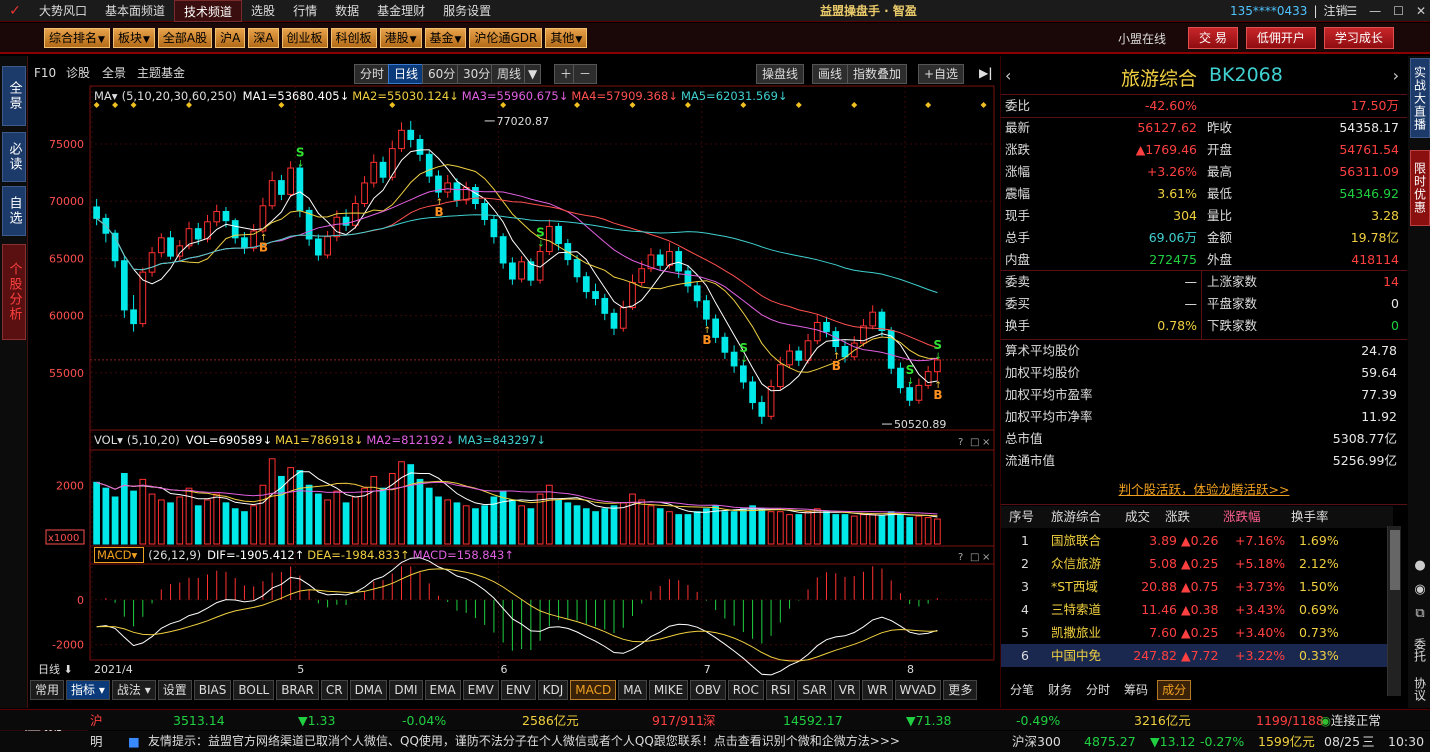  What do you see at coordinates (230, 37) in the screenshot?
I see `market-button-3: 沪A` at bounding box center [230, 37].